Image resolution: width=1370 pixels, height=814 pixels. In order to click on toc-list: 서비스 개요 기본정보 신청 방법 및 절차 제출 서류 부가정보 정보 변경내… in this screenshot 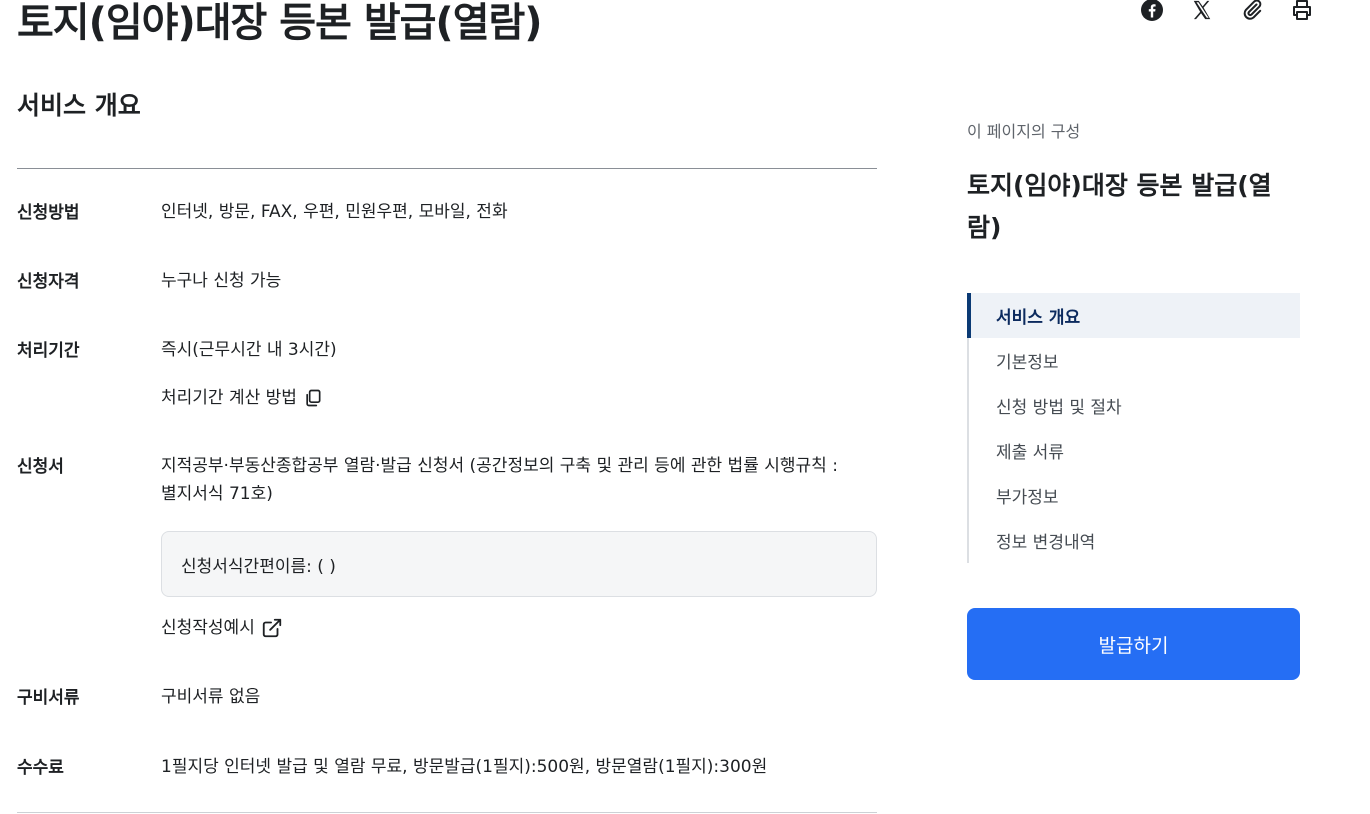, I will do `click(1133, 428)`.